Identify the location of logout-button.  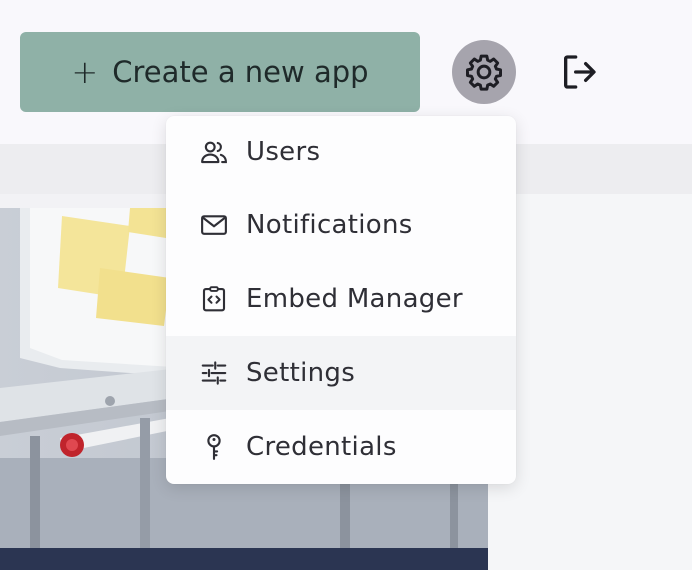
(579, 72).